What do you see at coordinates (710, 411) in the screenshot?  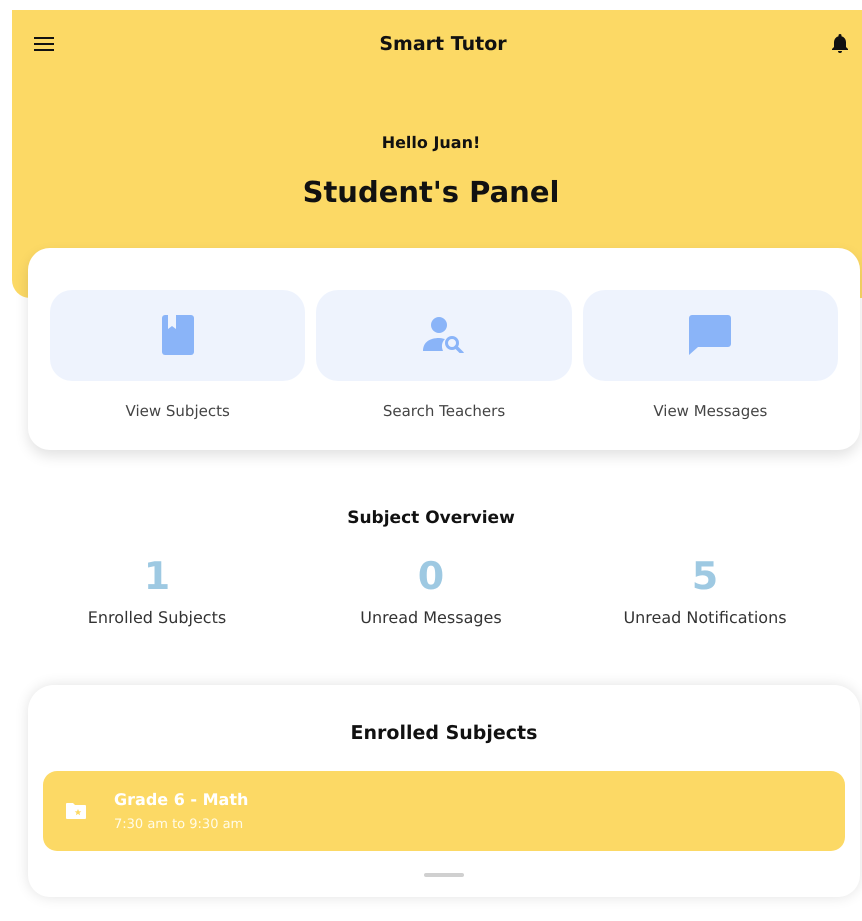 I see `action-label: View Messages` at bounding box center [710, 411].